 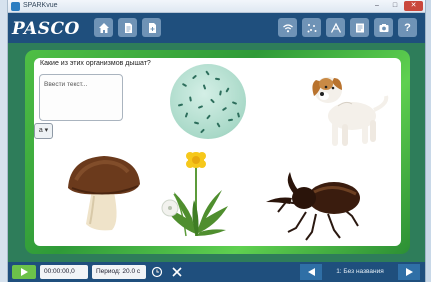 What do you see at coordinates (413, 6) in the screenshot?
I see `close-button: ✕` at bounding box center [413, 6].